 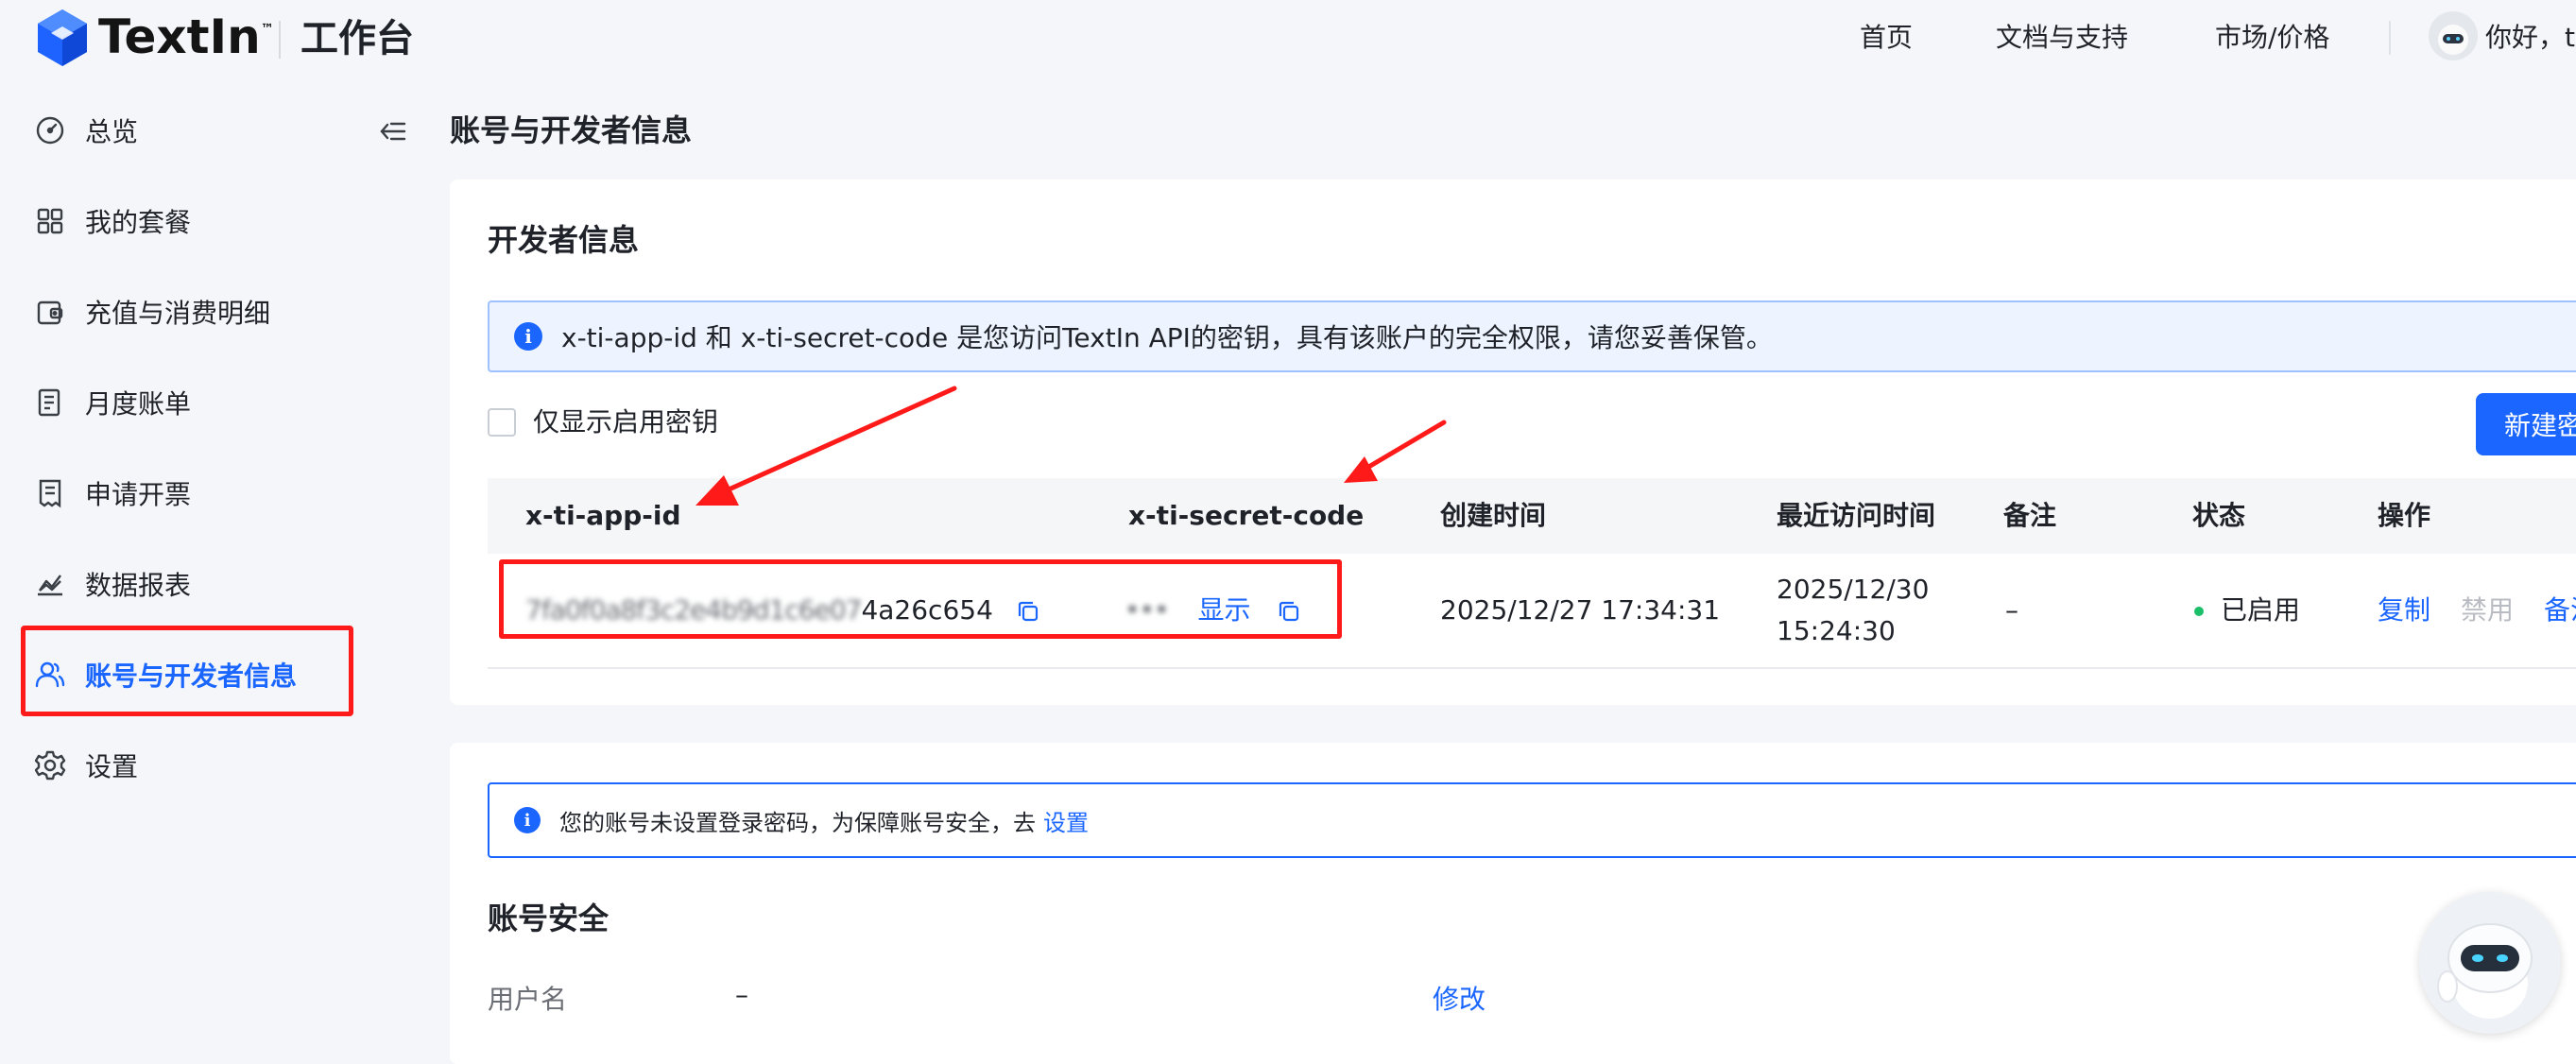 I want to click on password-notice: i 您的账号未设置登录密码，为保障账号安全，去 设置, so click(x=1532, y=820).